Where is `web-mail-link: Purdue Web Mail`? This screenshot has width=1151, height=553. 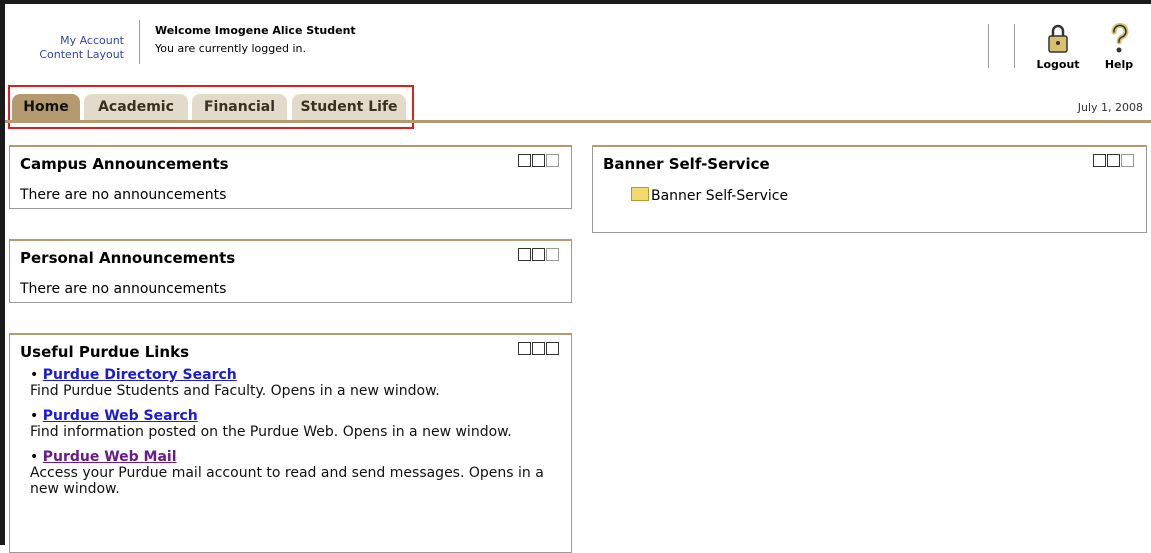 web-mail-link: Purdue Web Mail is located at coordinates (110, 457).